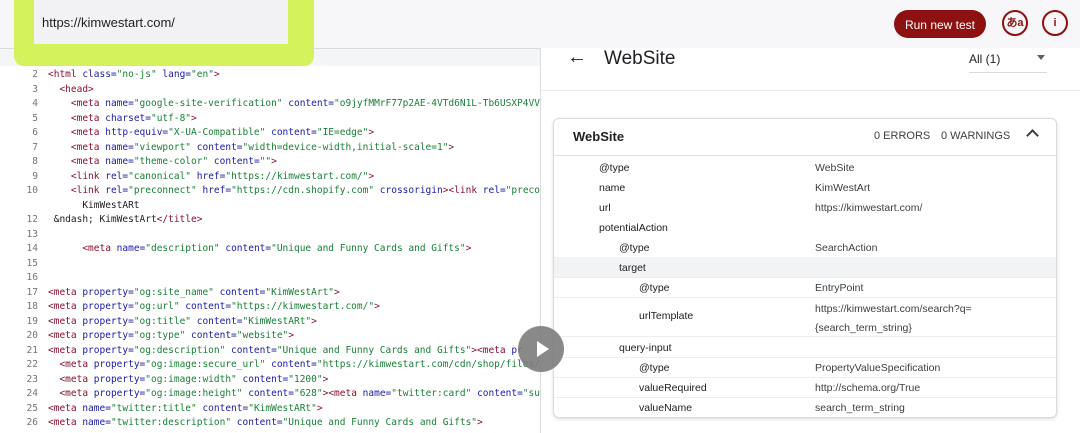  What do you see at coordinates (805, 227) in the screenshot?
I see `property-row: potentialAction` at bounding box center [805, 227].